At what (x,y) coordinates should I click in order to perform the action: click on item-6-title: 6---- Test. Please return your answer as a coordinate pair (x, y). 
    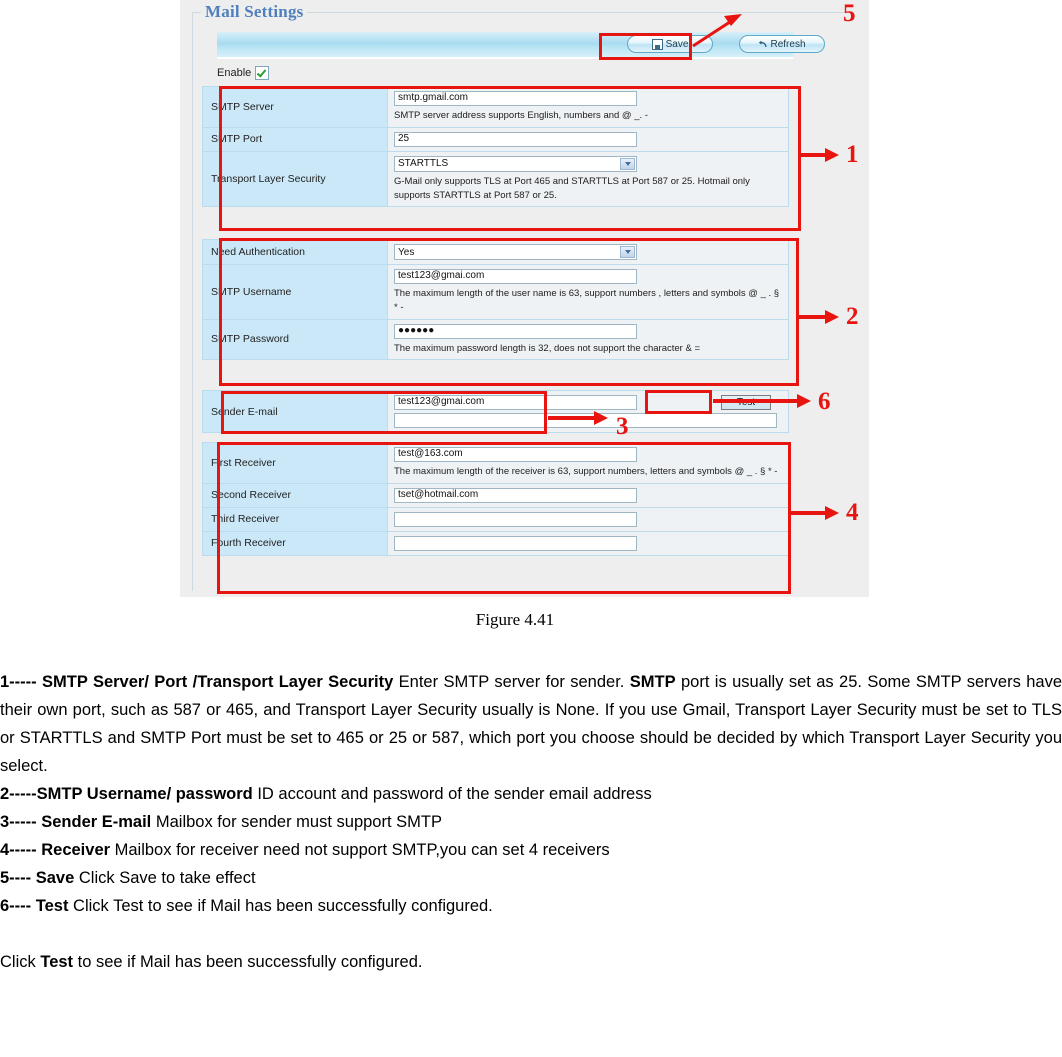
    Looking at the image, I should click on (34, 906).